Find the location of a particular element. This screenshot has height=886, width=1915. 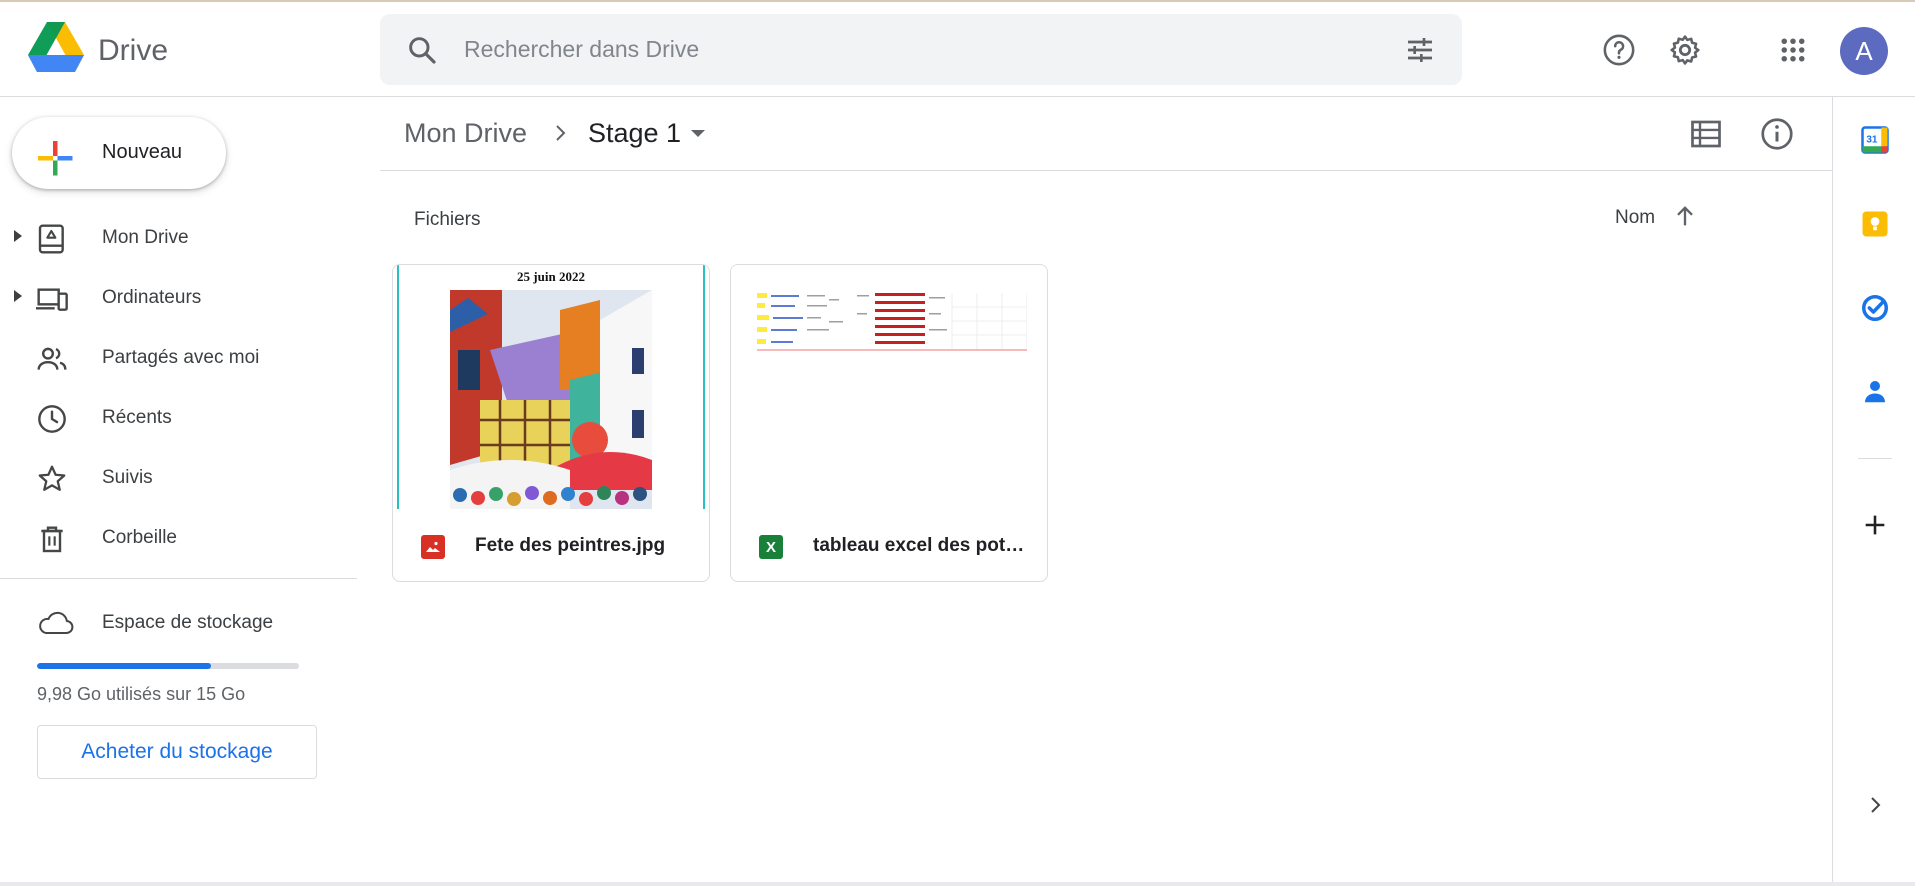

side-panel-divider is located at coordinates (1875, 458).